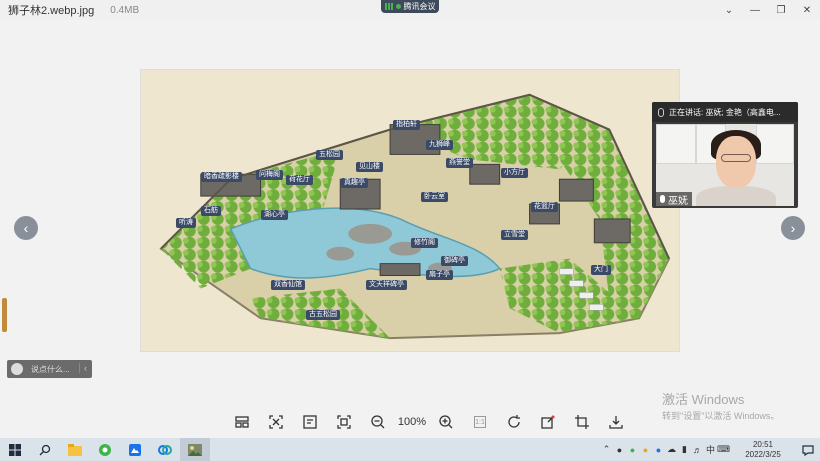 The image size is (820, 461). What do you see at coordinates (684, 449) in the screenshot?
I see `network-icon: ▮` at bounding box center [684, 449].